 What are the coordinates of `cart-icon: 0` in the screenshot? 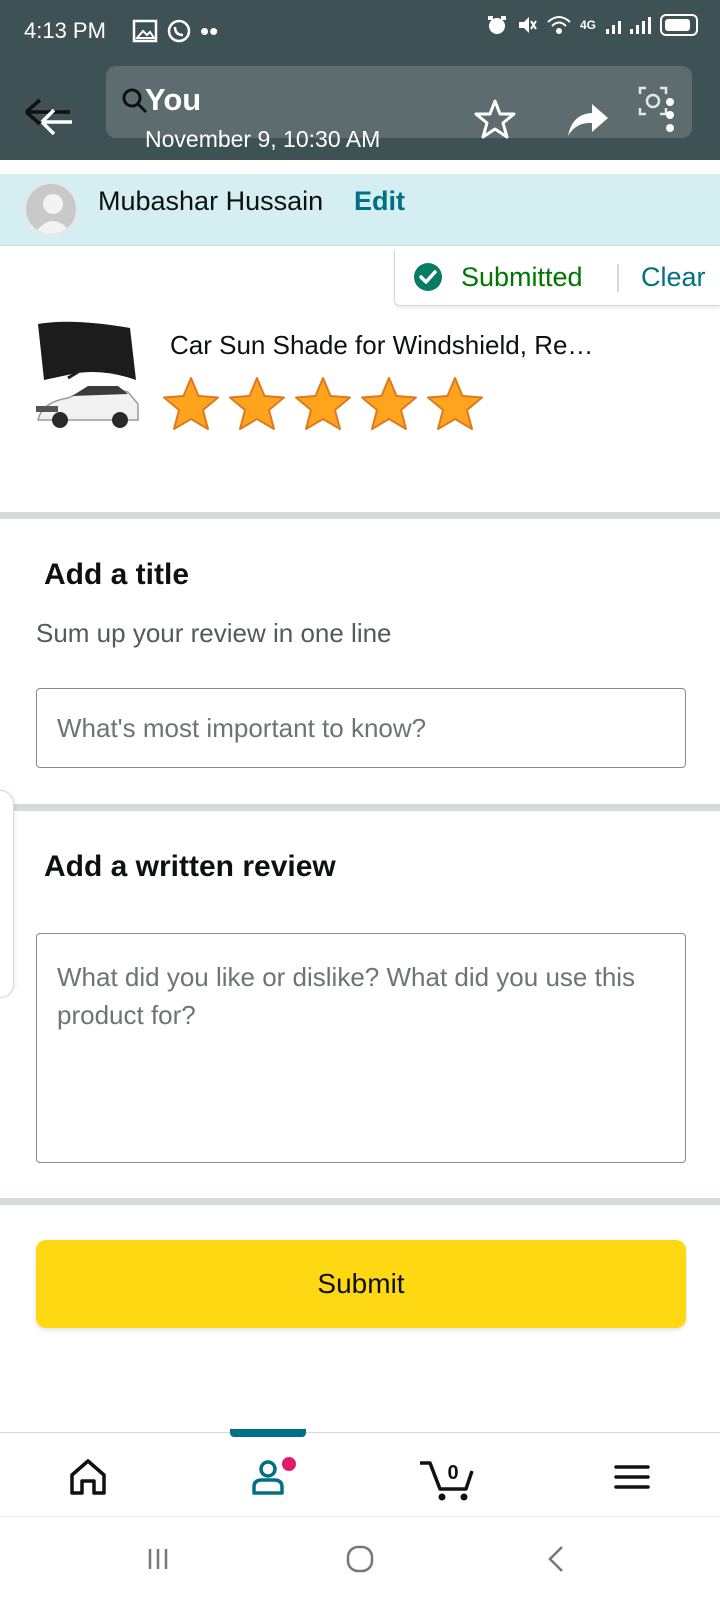 It's located at (447, 1481).